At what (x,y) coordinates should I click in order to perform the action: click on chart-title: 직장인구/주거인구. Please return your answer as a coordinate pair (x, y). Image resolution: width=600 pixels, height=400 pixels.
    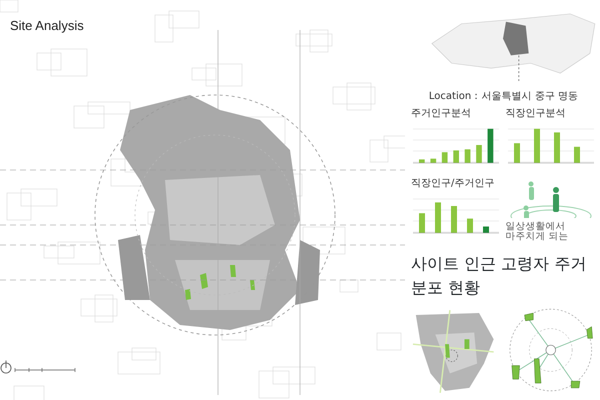
    Looking at the image, I should click on (453, 183).